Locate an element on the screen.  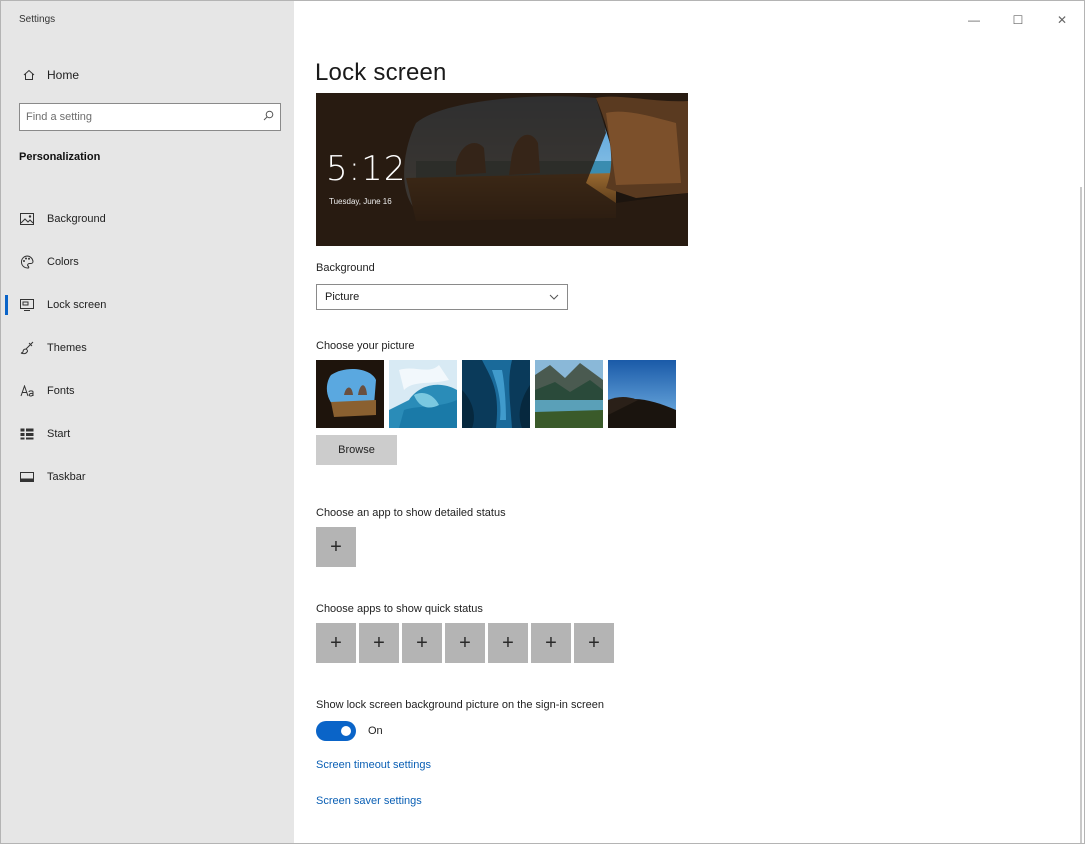
search-input is located at coordinates (144, 117).